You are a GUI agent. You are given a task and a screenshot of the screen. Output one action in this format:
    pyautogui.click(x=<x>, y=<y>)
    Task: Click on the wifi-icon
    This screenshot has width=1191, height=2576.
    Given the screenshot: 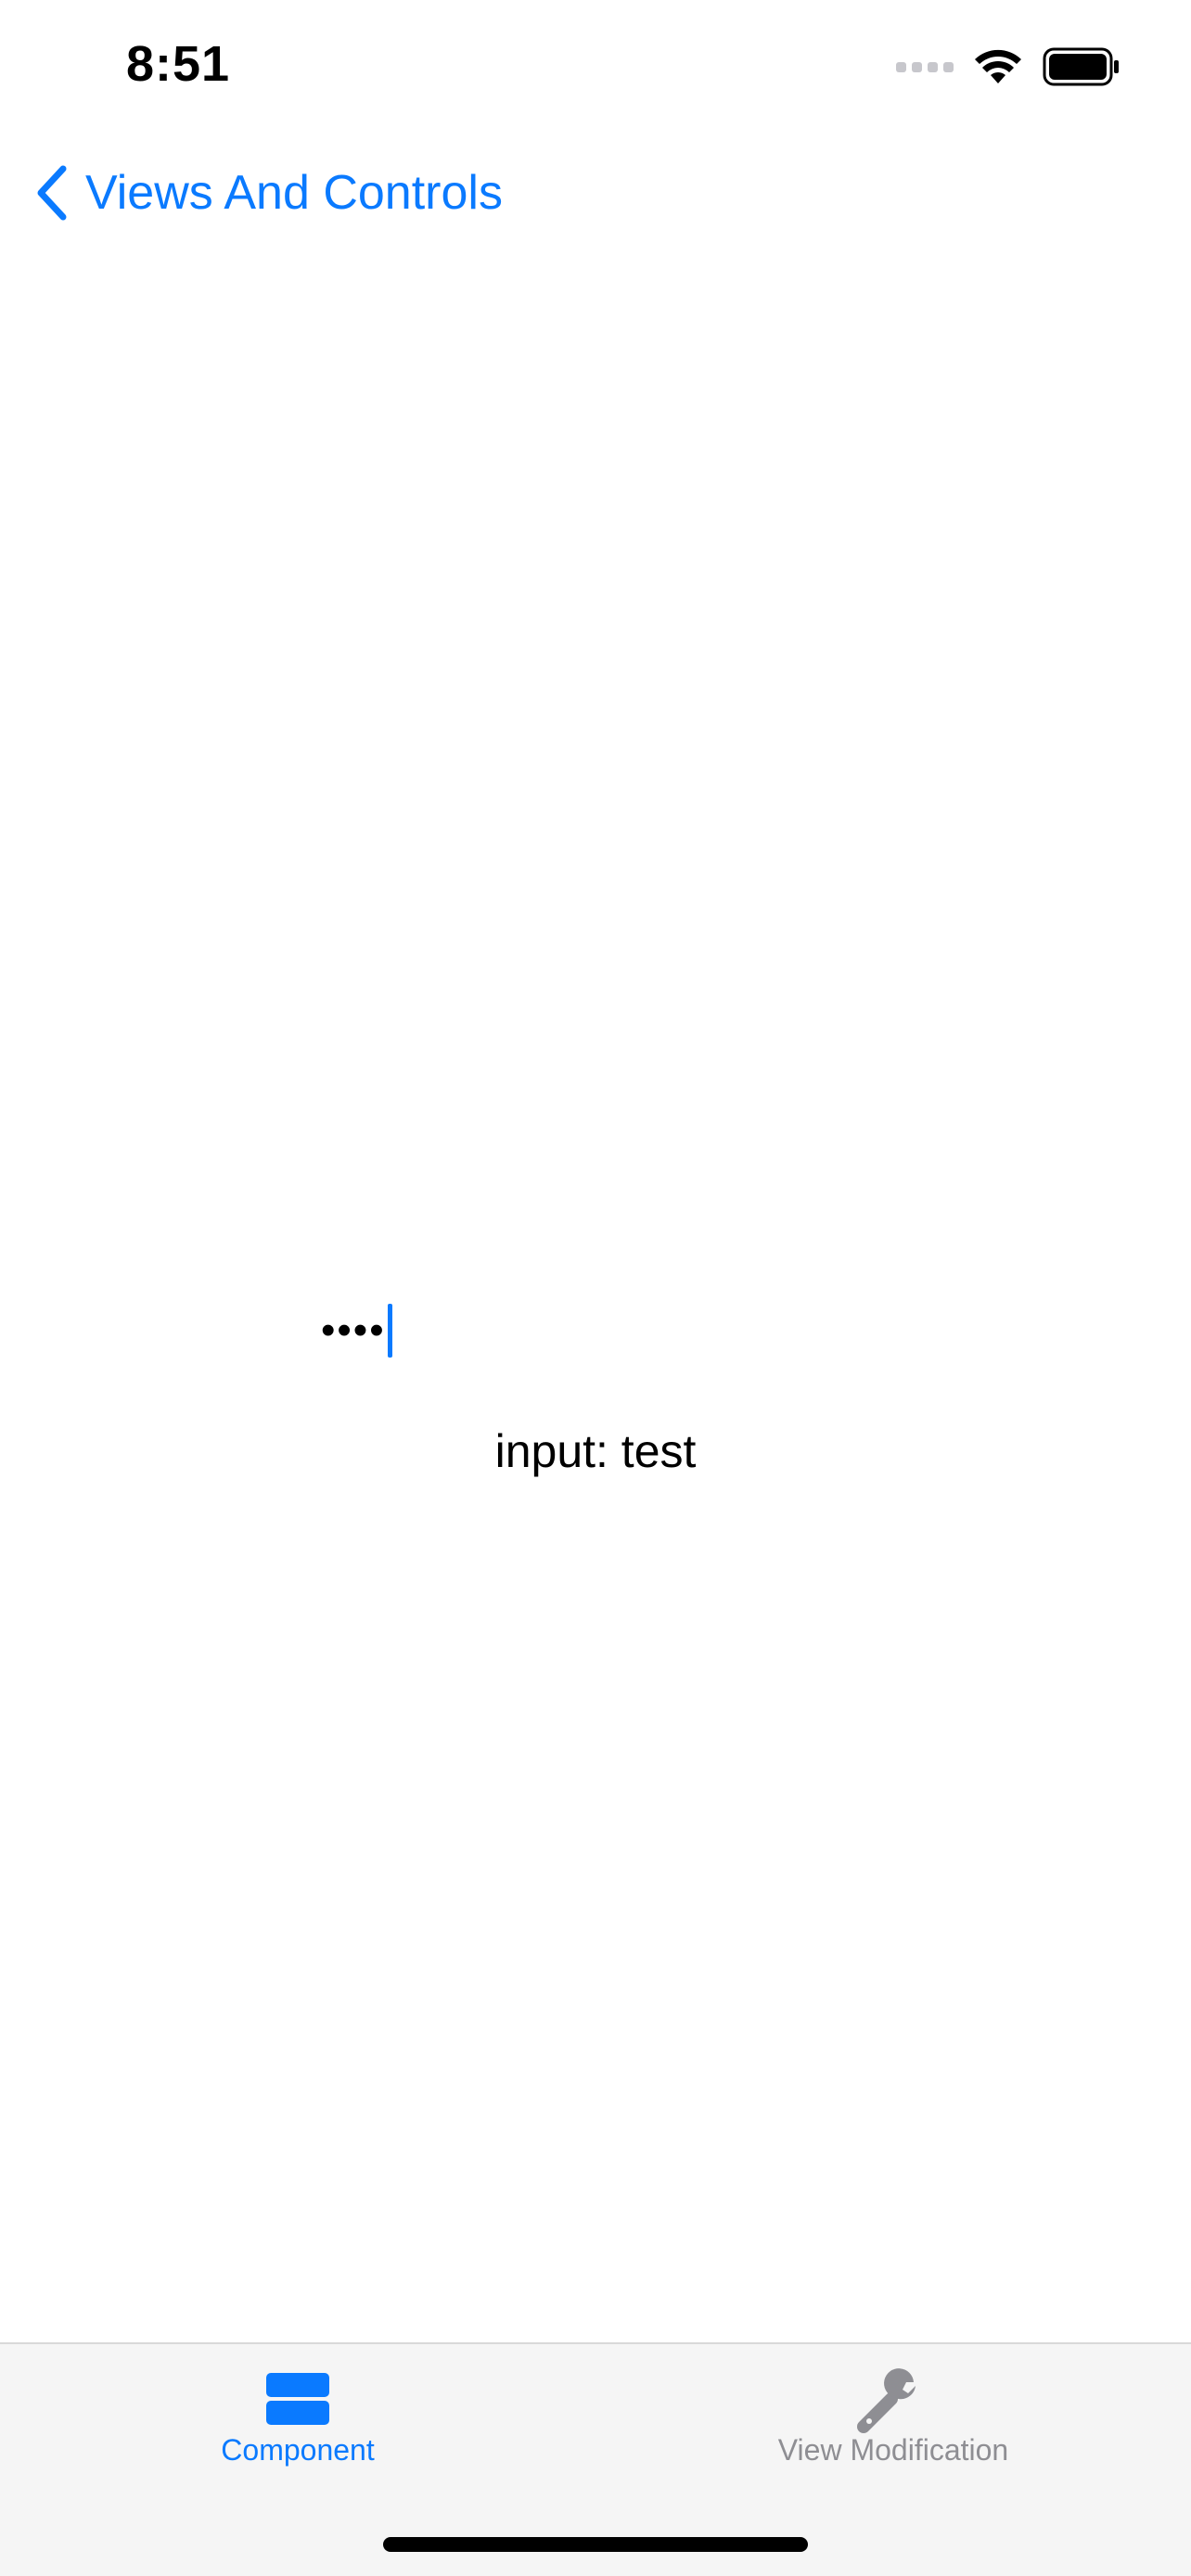 What is the action you would take?
    pyautogui.click(x=998, y=66)
    